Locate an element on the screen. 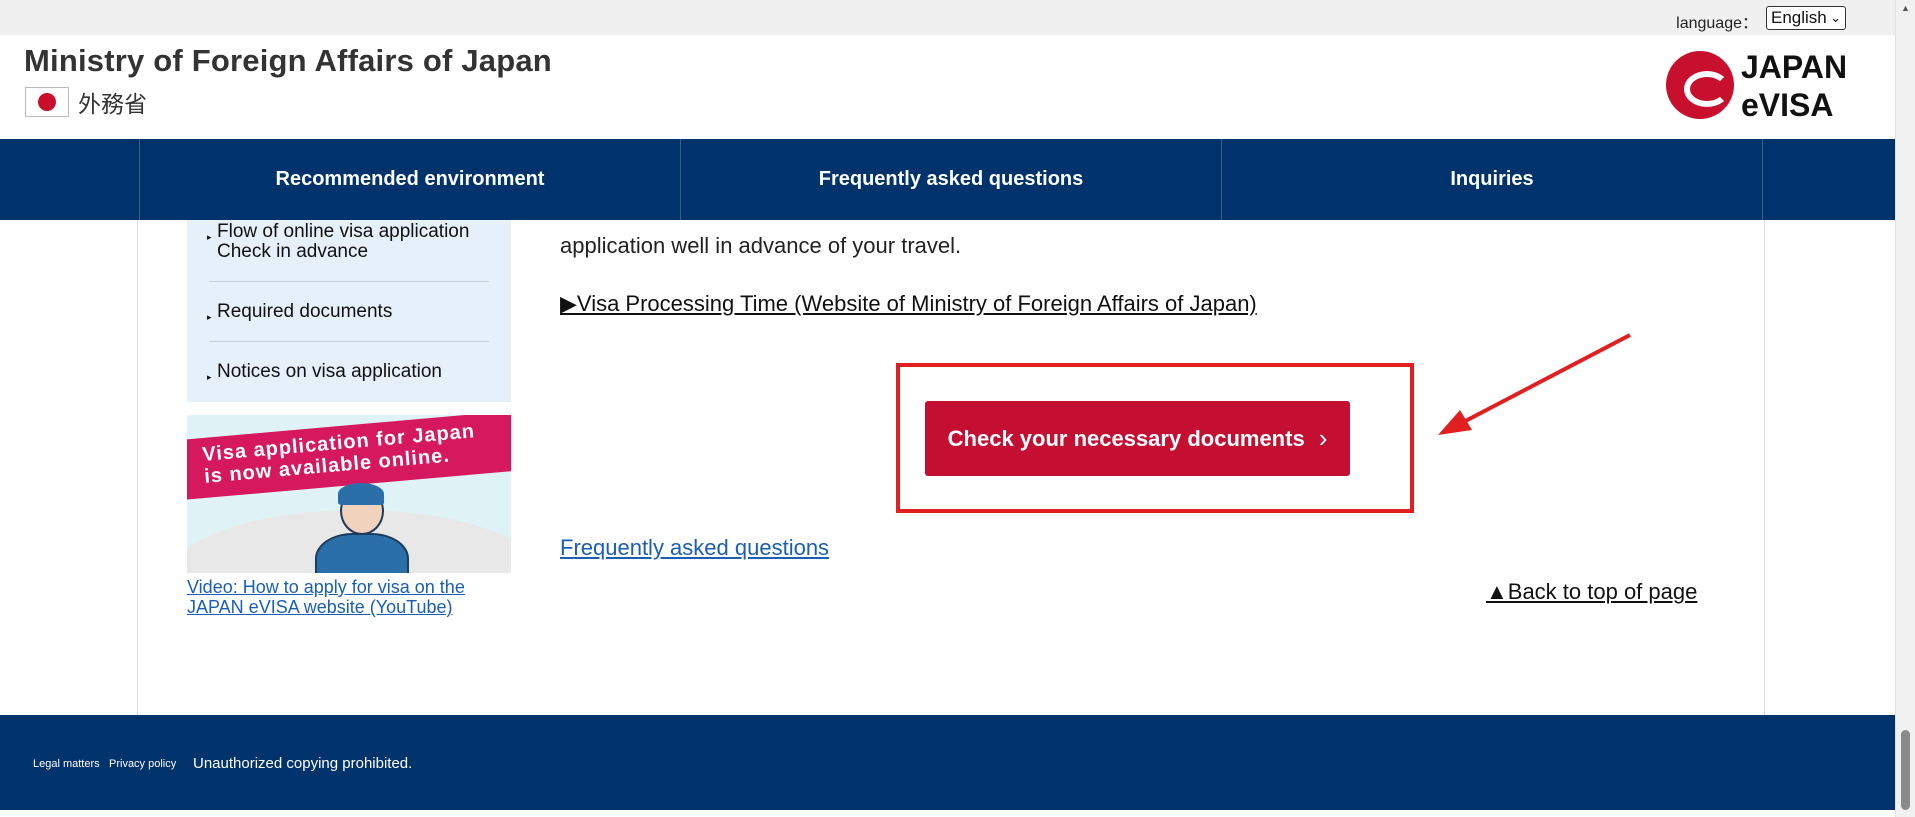 The height and width of the screenshot is (817, 1915). nav-recommended-environment: Recommended environment is located at coordinates (409, 179).